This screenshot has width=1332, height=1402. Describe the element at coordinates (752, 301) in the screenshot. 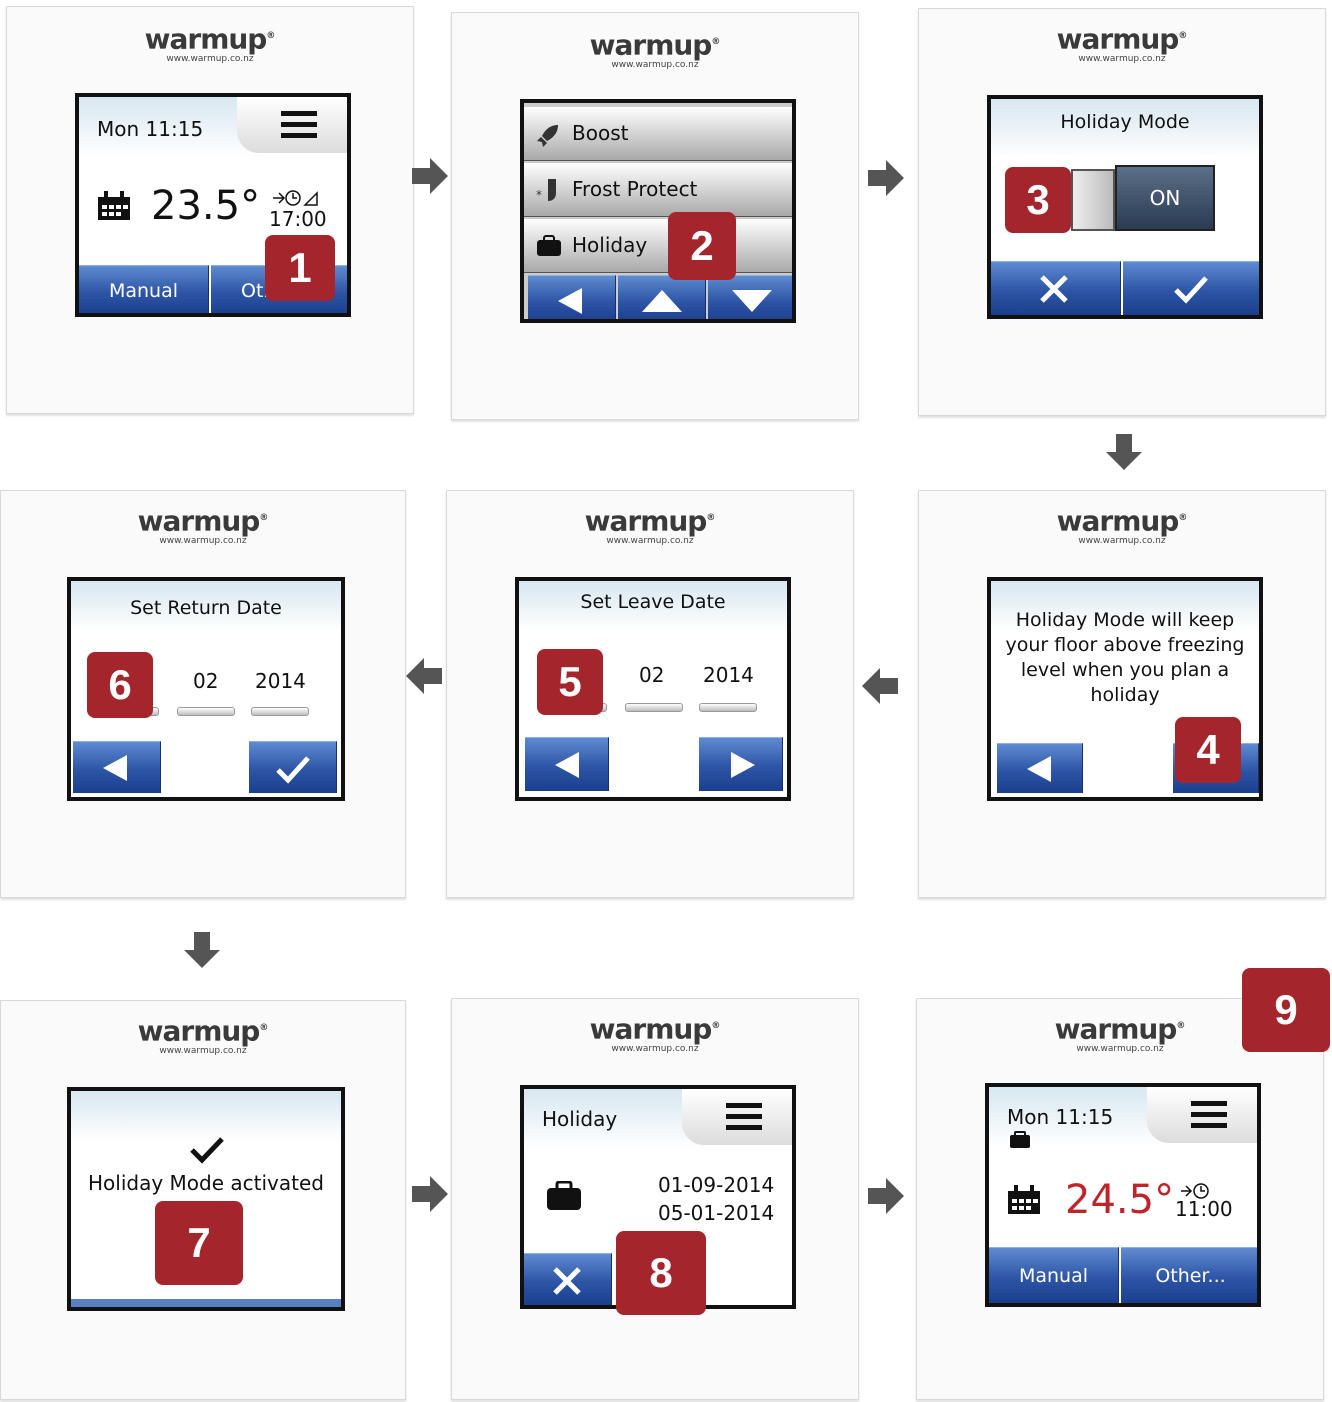

I see `triangle-down-icon` at that location.